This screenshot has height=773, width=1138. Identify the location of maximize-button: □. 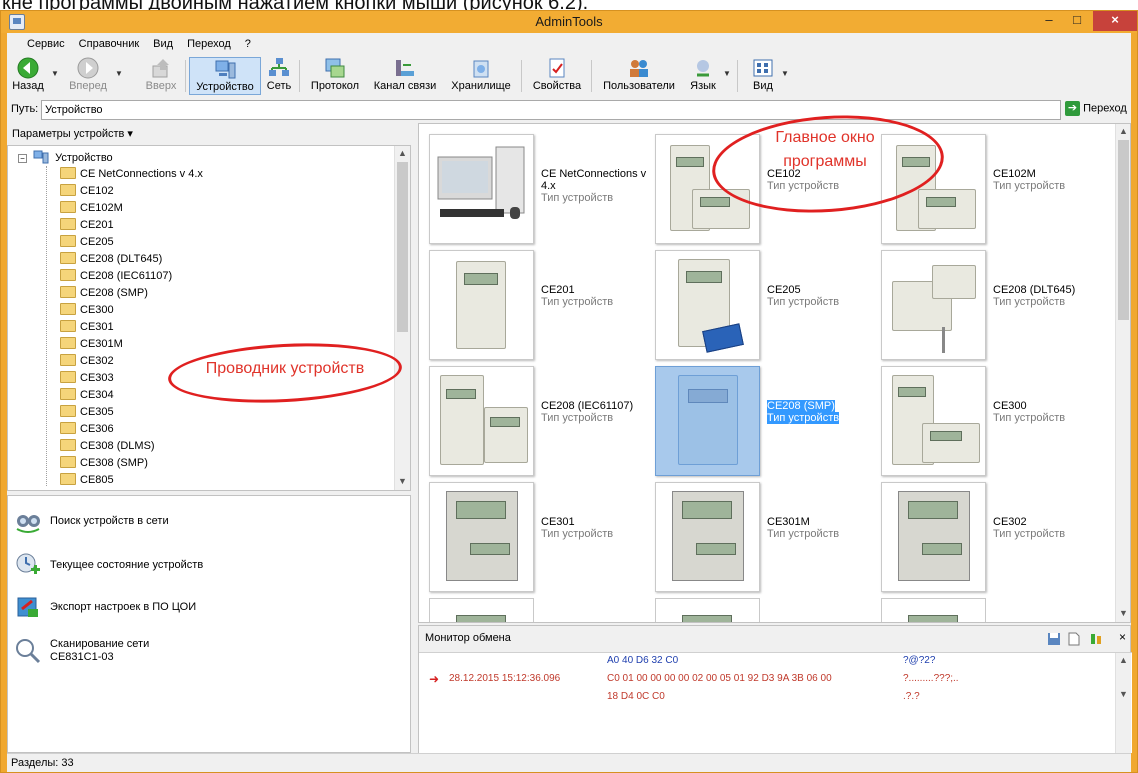
(1077, 21).